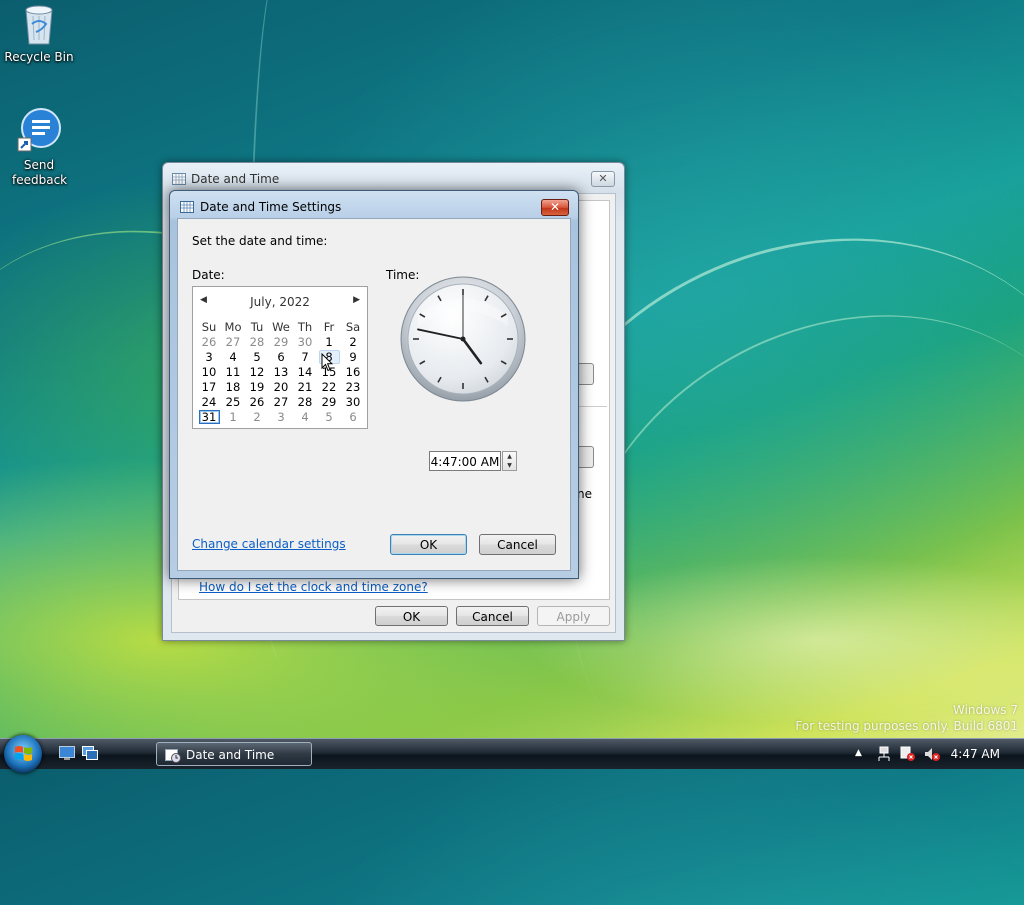 The width and height of the screenshot is (1024, 905). What do you see at coordinates (305, 371) in the screenshot?
I see `calendar-day: 14` at bounding box center [305, 371].